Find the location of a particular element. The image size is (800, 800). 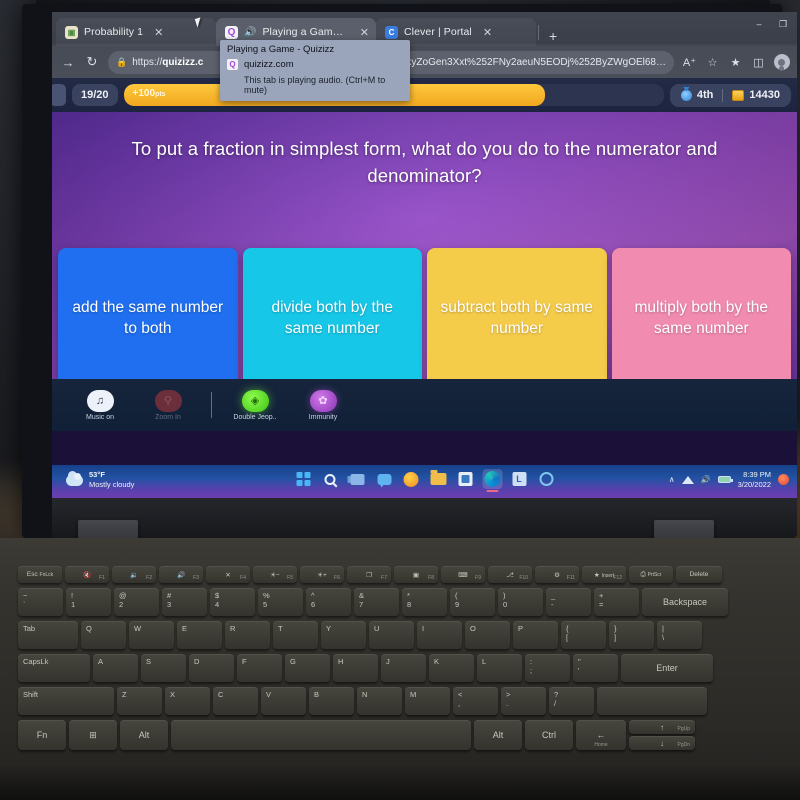

key-A: A is located at coordinates (115, 668).